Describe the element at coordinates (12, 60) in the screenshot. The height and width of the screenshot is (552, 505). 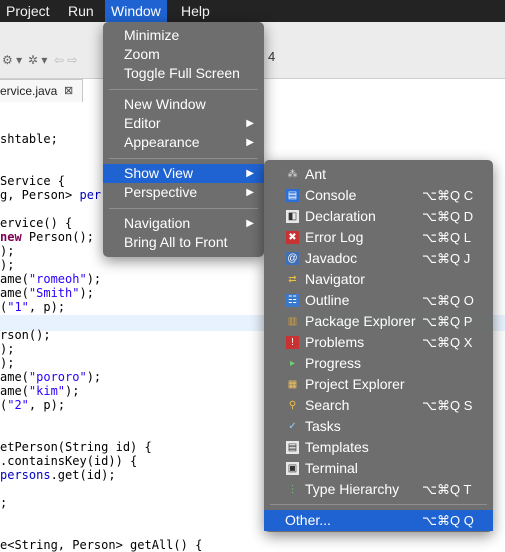
I see `toolbar-tool-icon: ⚙ ▾` at that location.